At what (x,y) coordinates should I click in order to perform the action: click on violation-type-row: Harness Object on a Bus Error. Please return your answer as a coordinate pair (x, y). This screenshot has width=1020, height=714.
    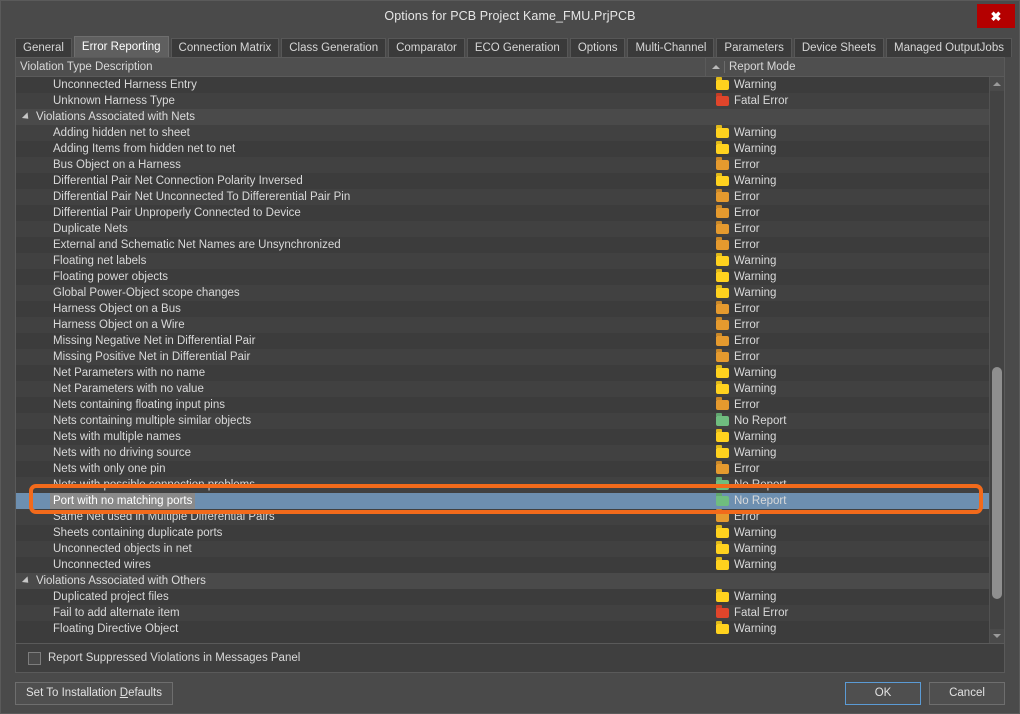
    Looking at the image, I should click on (502, 309).